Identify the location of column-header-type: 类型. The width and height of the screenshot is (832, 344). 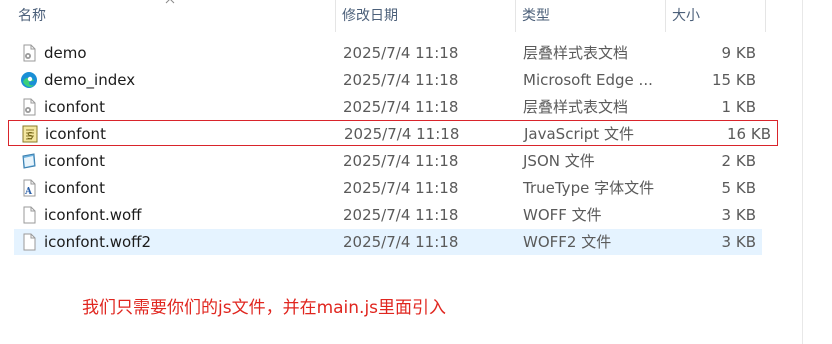
(591, 16).